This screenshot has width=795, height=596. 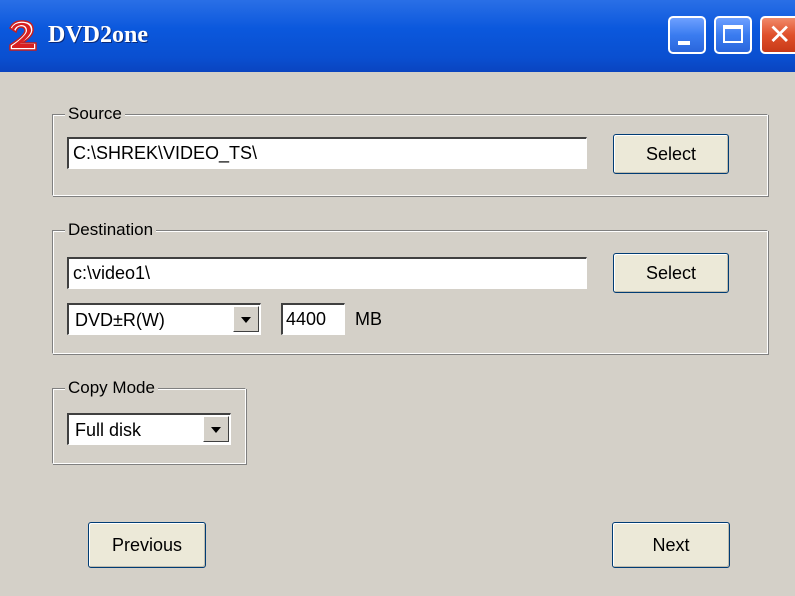 I want to click on media-type-dropdown-arrow, so click(x=246, y=319).